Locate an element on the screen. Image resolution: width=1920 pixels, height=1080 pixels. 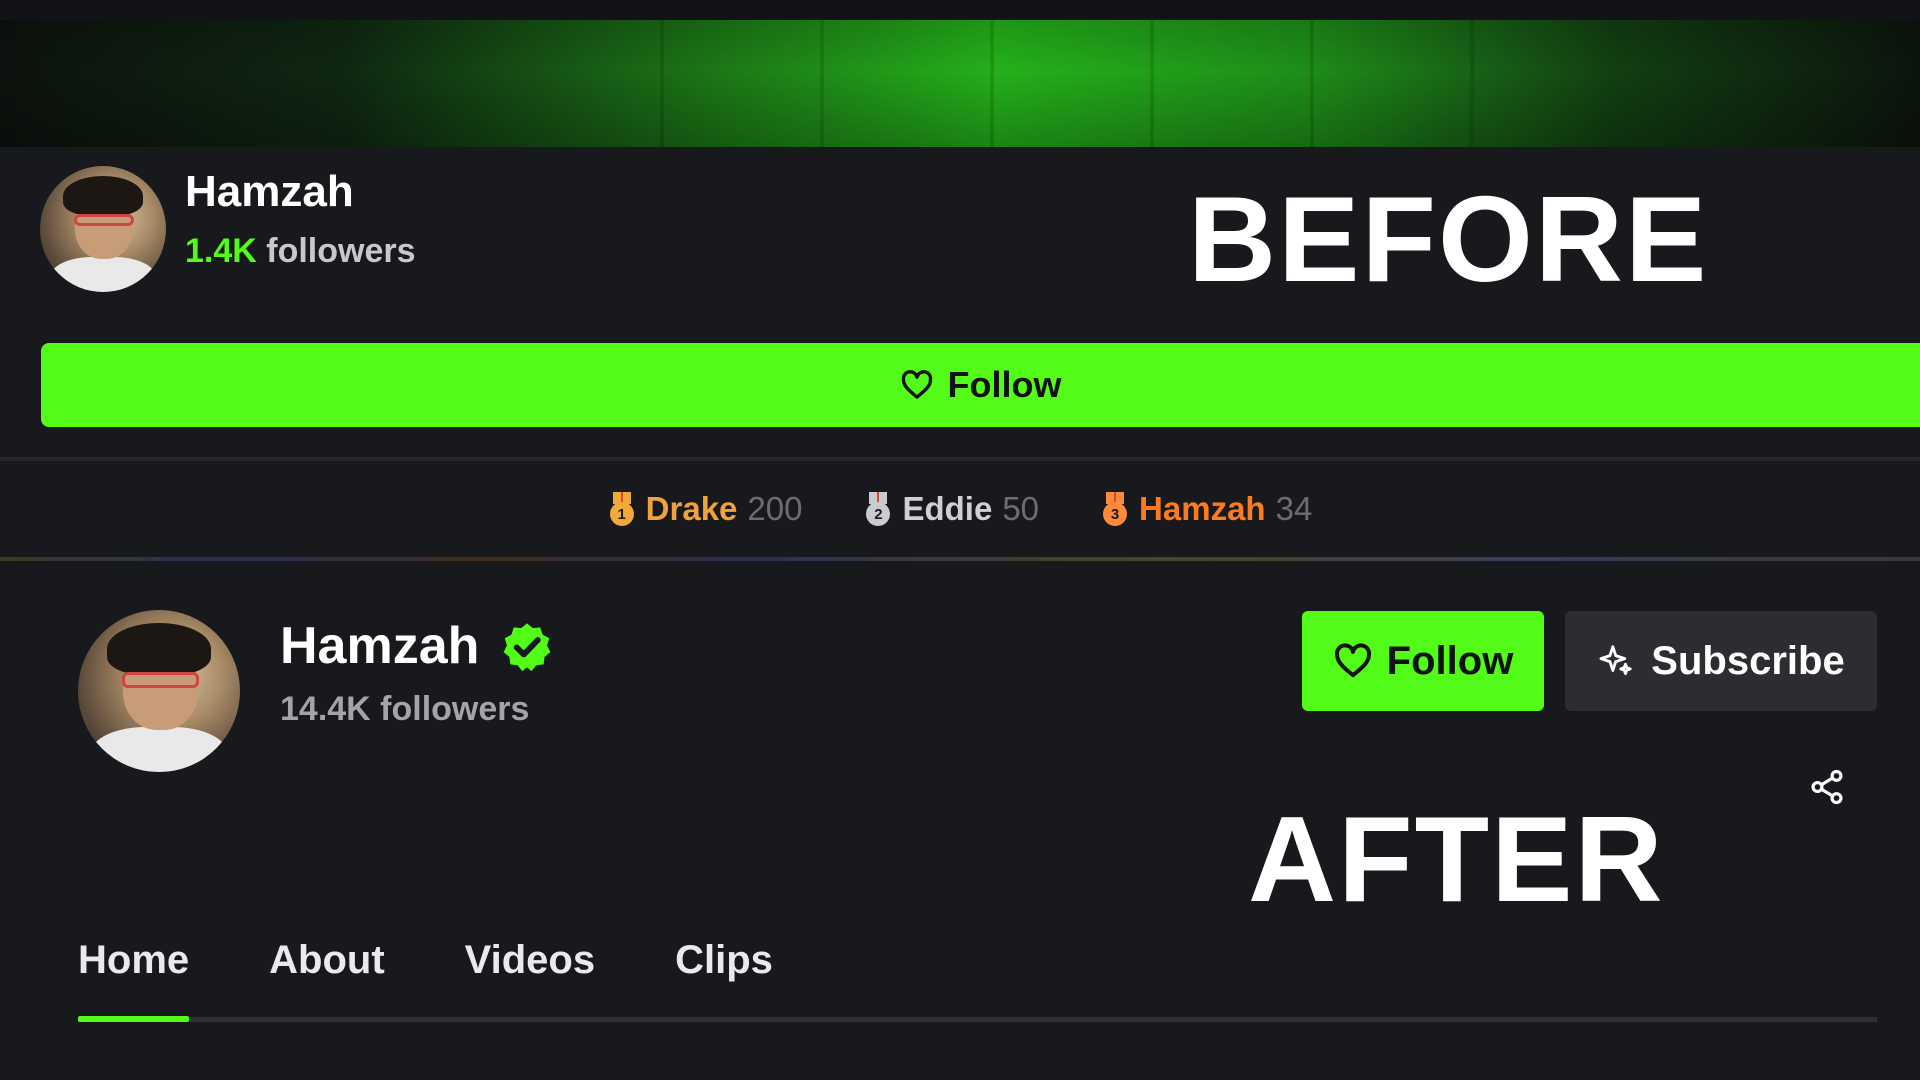
active-tab-indicator is located at coordinates (133, 1019).